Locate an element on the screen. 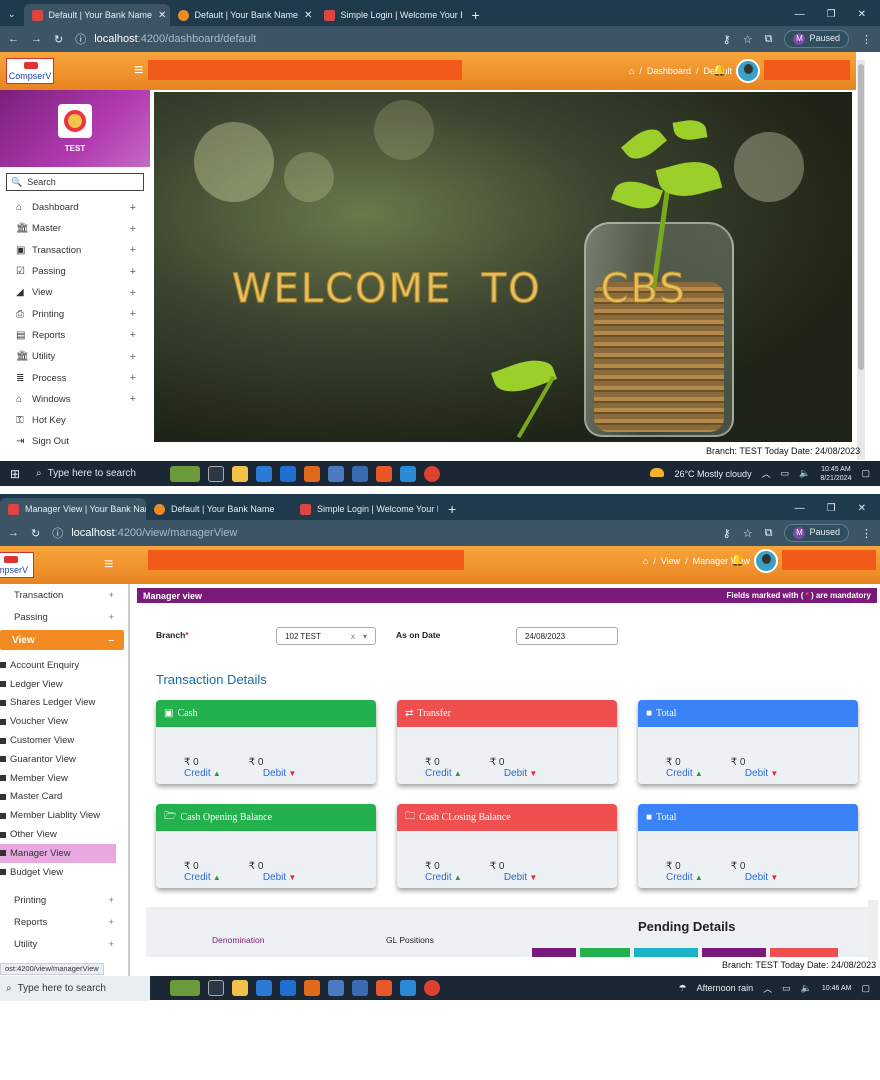 The image size is (880, 1080). sidebar-item-reports: Reports + is located at coordinates (64, 923).